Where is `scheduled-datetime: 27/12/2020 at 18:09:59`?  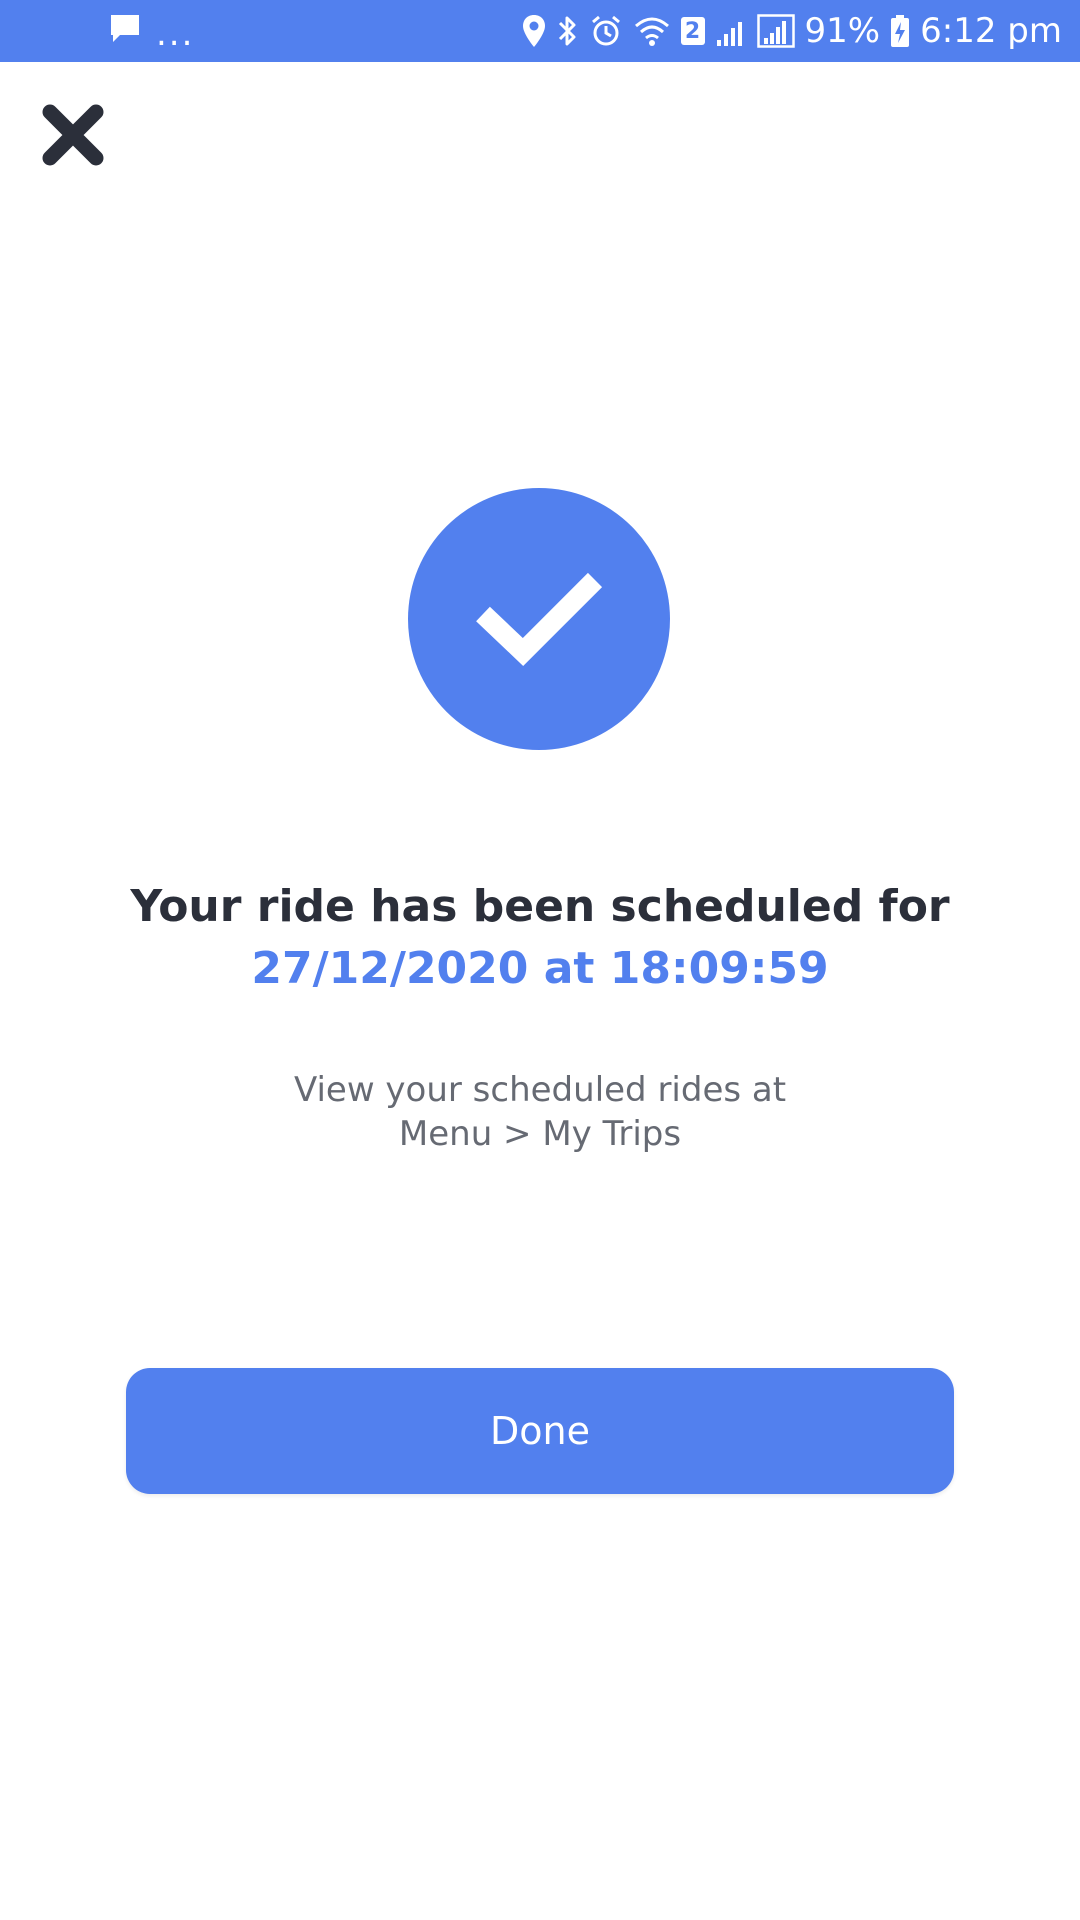 scheduled-datetime: 27/12/2020 at 18:09:59 is located at coordinates (540, 968).